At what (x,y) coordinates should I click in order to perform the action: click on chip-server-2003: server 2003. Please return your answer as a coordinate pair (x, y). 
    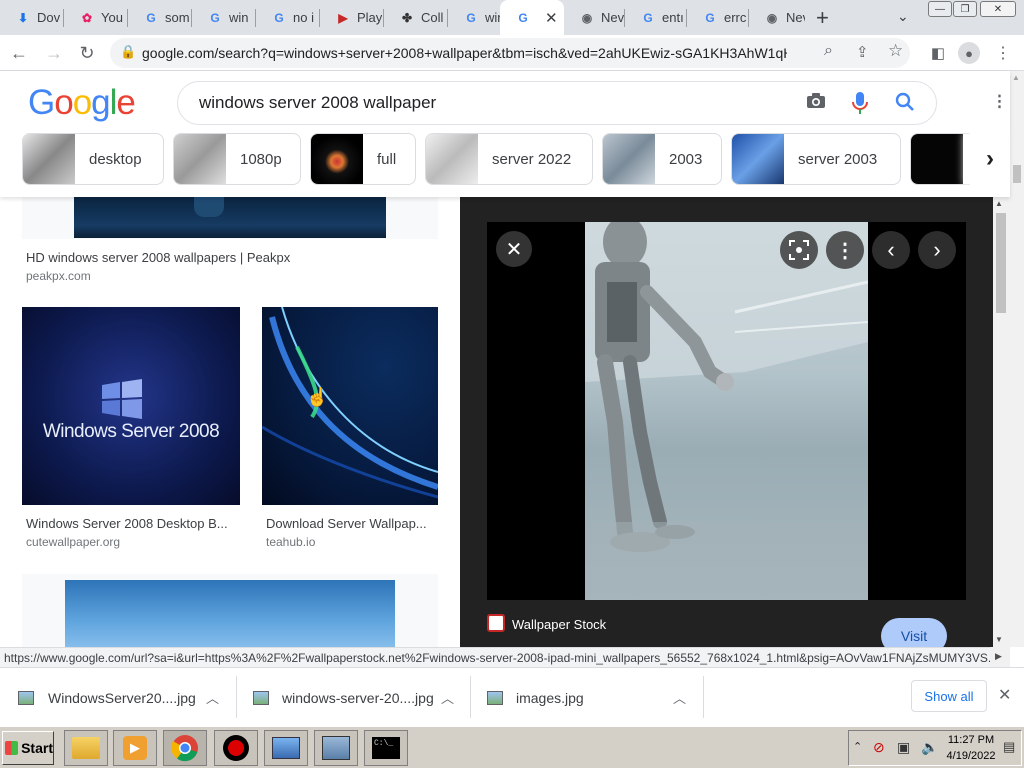
    Looking at the image, I should click on (816, 159).